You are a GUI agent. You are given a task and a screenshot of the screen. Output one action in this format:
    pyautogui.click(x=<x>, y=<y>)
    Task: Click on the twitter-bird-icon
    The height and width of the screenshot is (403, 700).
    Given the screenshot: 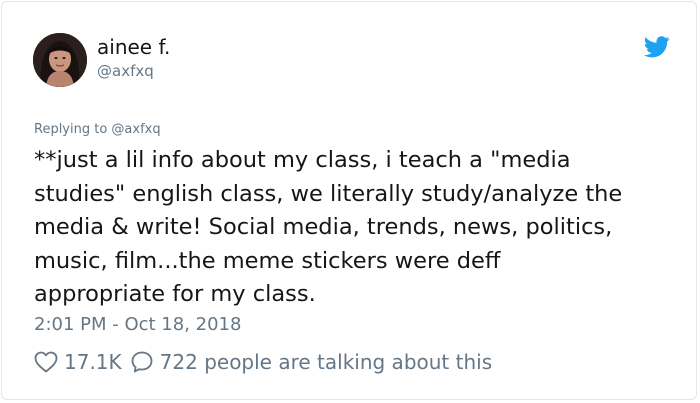 What is the action you would take?
    pyautogui.click(x=656, y=47)
    